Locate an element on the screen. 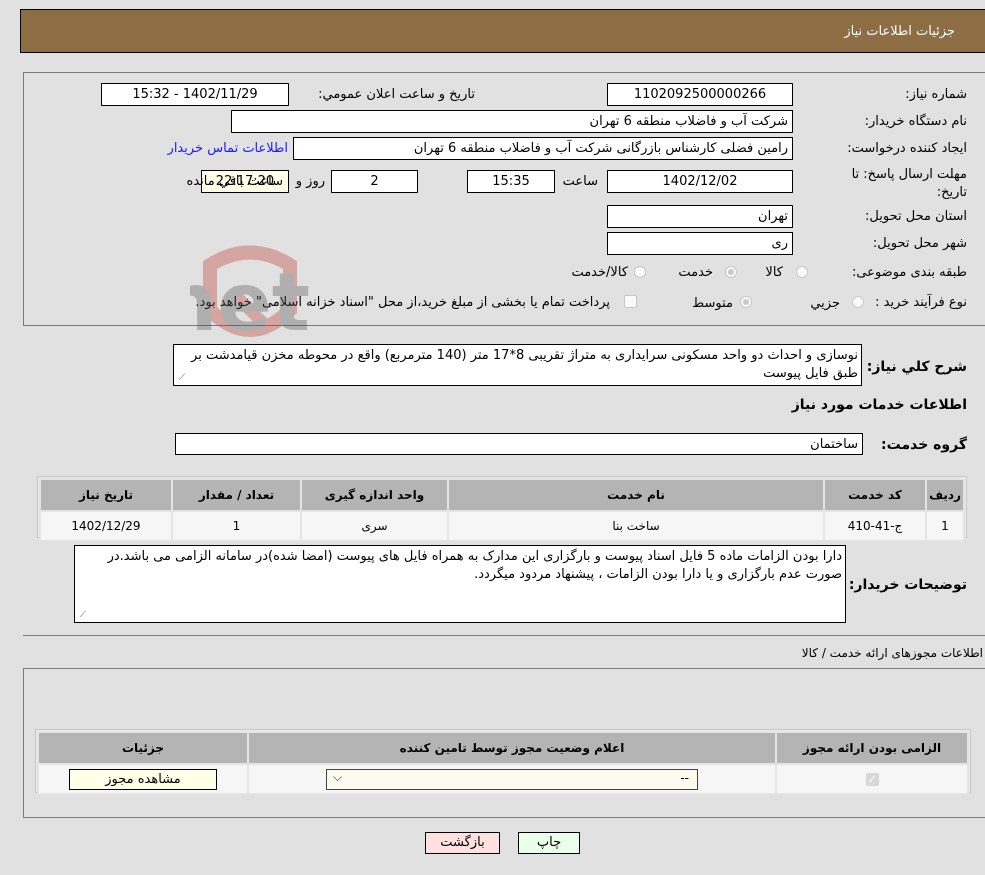 Image resolution: width=985 pixels, height=875 pixels. table-row: 1 ج-41-410 ساخت بنا سری 1 1402/12/29 is located at coordinates (502, 526).